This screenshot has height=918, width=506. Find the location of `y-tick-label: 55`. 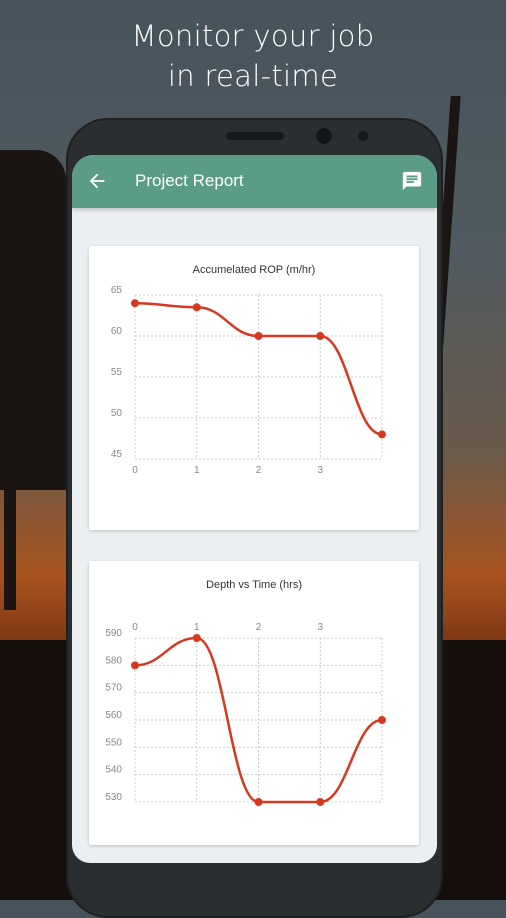

y-tick-label: 55 is located at coordinates (117, 372).